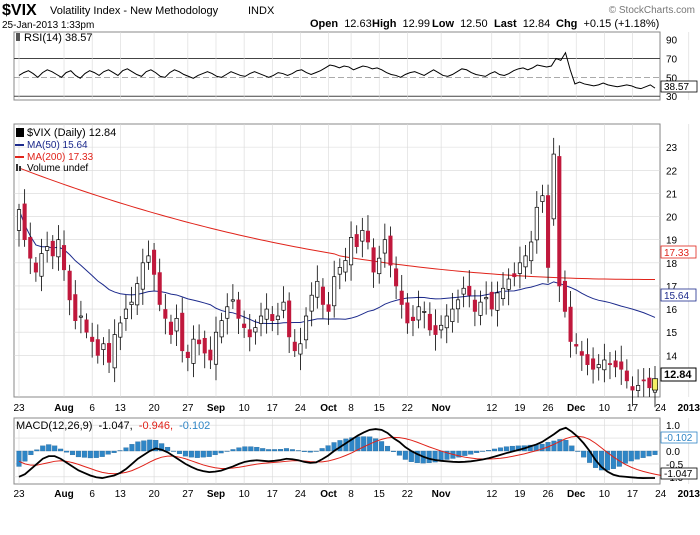 This screenshot has width=700, height=535. What do you see at coordinates (261, 11) in the screenshot?
I see `exchange: INDX` at bounding box center [261, 11].